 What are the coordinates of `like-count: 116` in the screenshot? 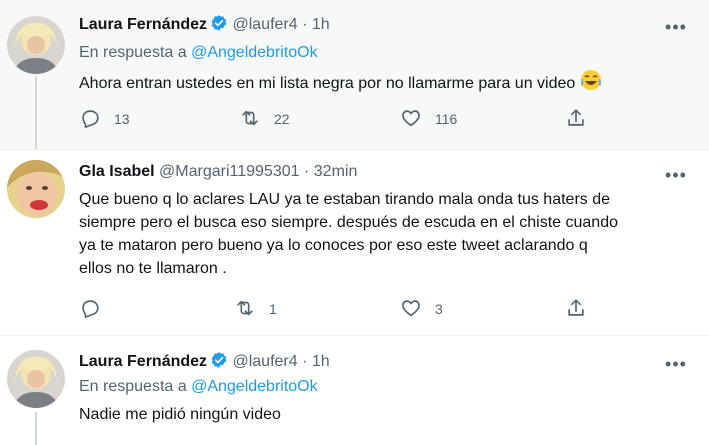 It's located at (446, 119).